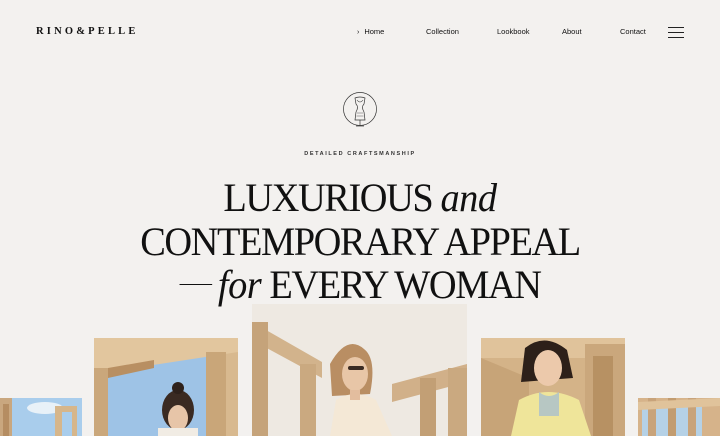 Image resolution: width=720 pixels, height=436 pixels. Describe the element at coordinates (41, 417) in the screenshot. I see `lookbook-photo-far-left` at that location.